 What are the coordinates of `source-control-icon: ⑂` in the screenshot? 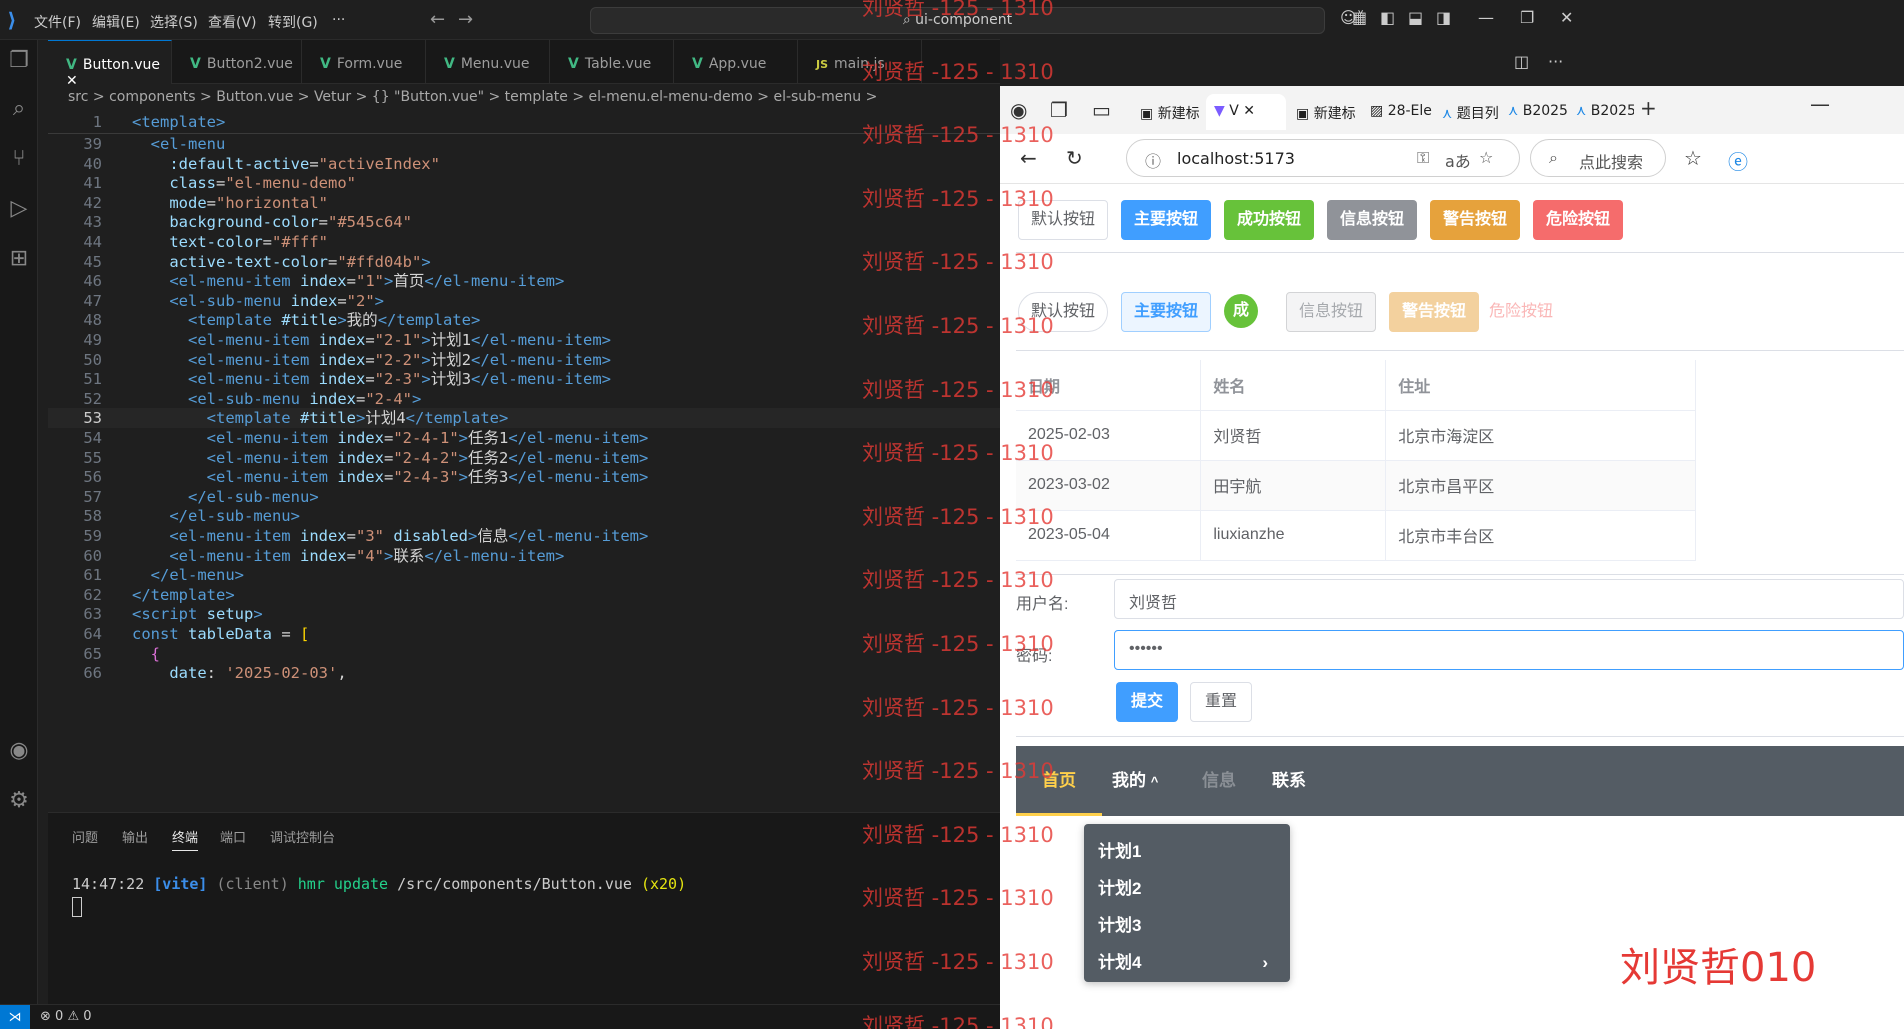 It's located at (19, 159).